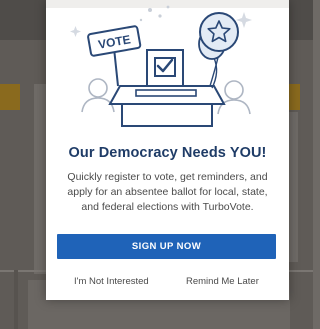 The image size is (320, 329). What do you see at coordinates (166, 246) in the screenshot?
I see `sign-up-now-button: SIGN UP NOW` at bounding box center [166, 246].